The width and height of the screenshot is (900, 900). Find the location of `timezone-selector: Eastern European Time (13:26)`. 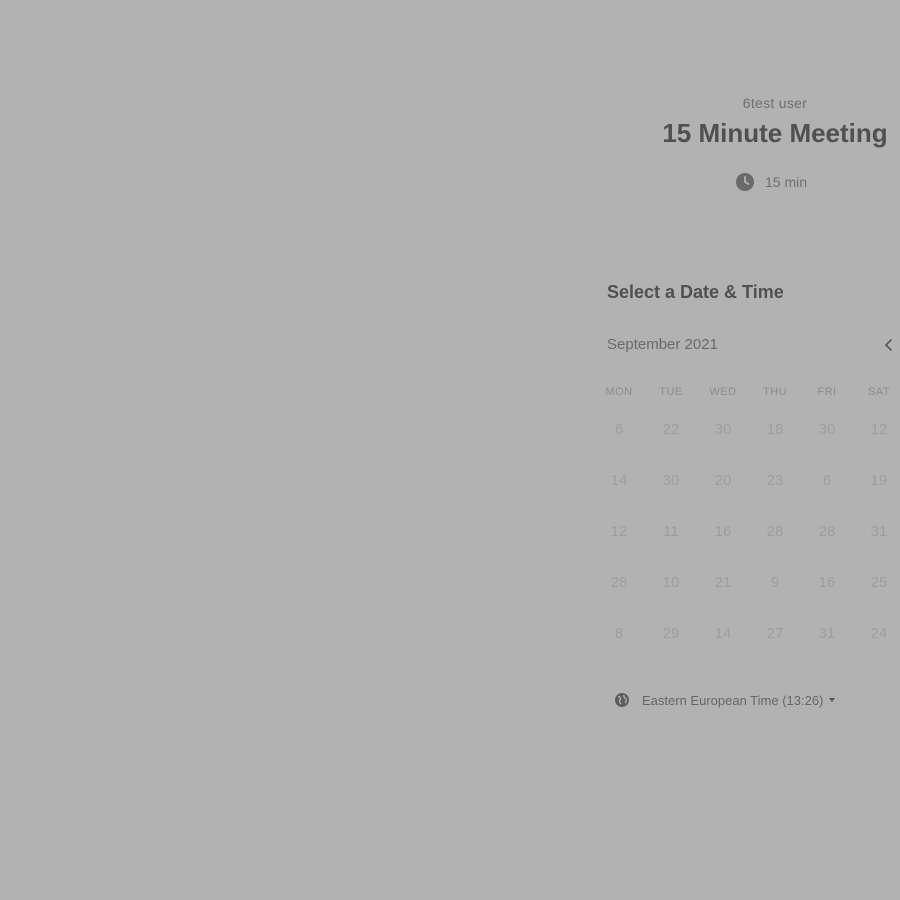

timezone-selector: Eastern European Time (13:26) is located at coordinates (725, 700).